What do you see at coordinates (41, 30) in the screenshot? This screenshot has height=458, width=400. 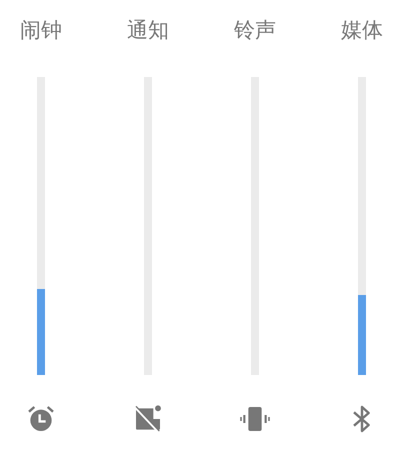 I see `channel-label: 闹钟` at bounding box center [41, 30].